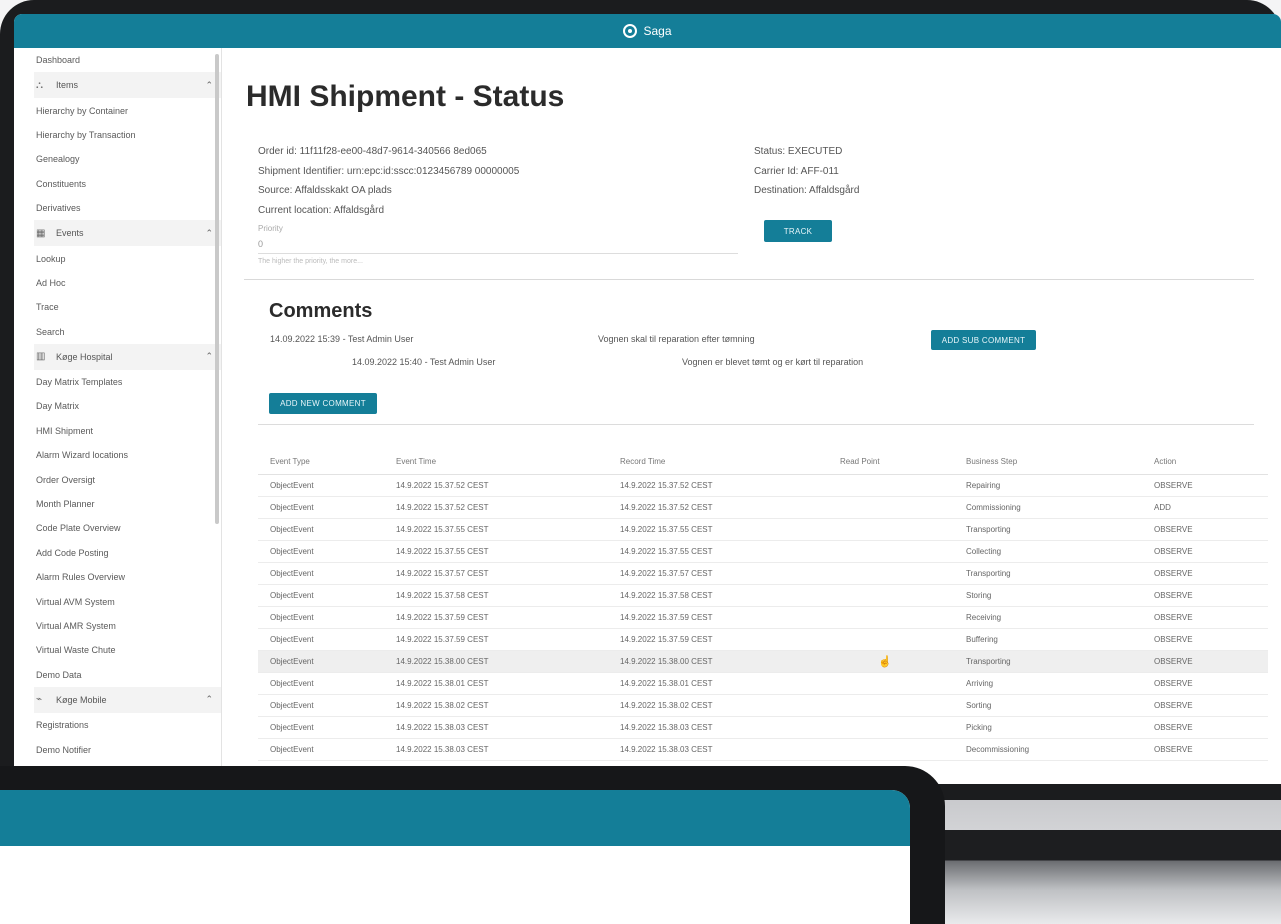 Image resolution: width=1281 pixels, height=924 pixels. Describe the element at coordinates (127, 258) in the screenshot. I see `sidebar-item: Lookup` at that location.